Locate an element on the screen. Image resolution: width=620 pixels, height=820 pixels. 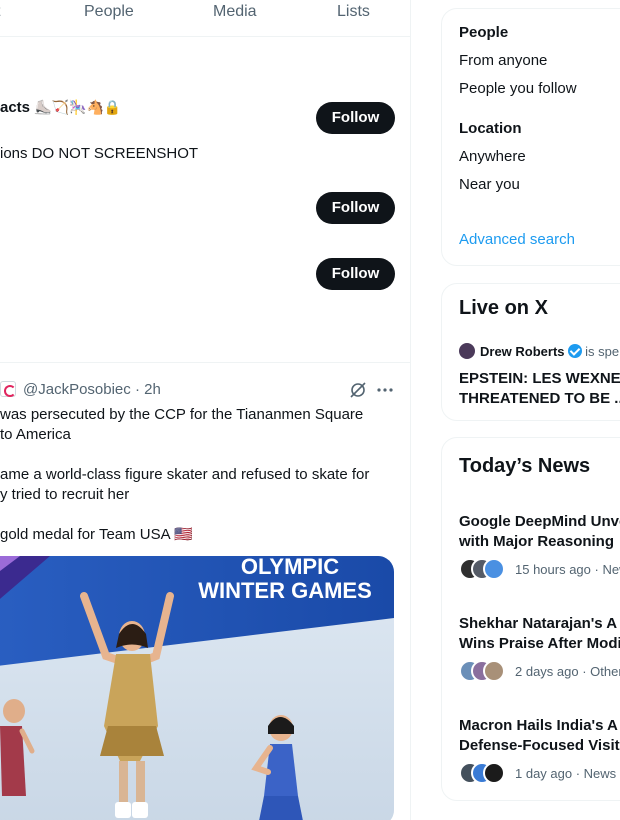
tweet-text-line: gold medal for Team USA 🇺🇸 is located at coordinates (96, 534).